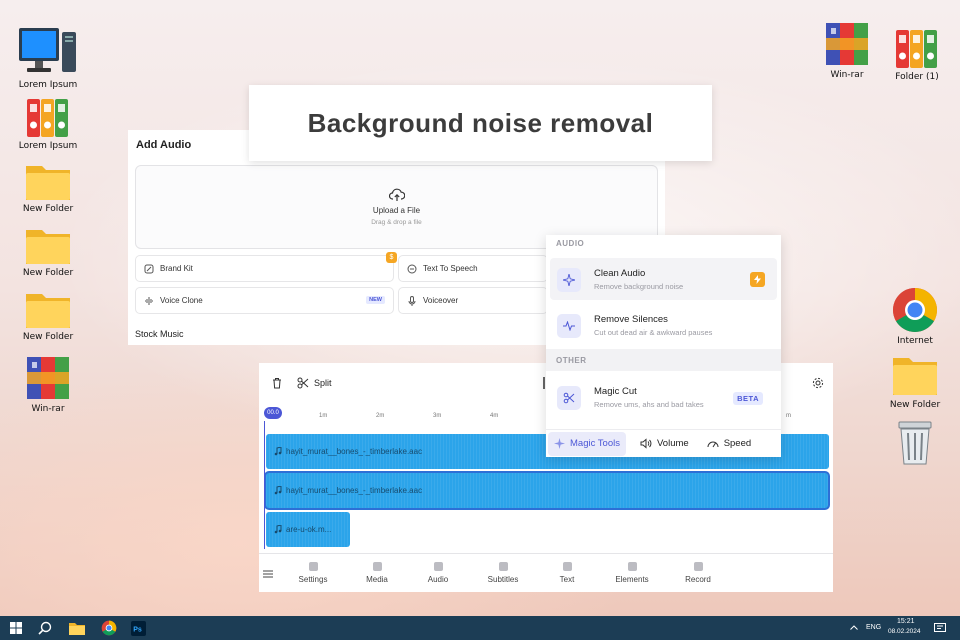 The image size is (960, 640). I want to click on nav-label: Elements, so click(632, 579).